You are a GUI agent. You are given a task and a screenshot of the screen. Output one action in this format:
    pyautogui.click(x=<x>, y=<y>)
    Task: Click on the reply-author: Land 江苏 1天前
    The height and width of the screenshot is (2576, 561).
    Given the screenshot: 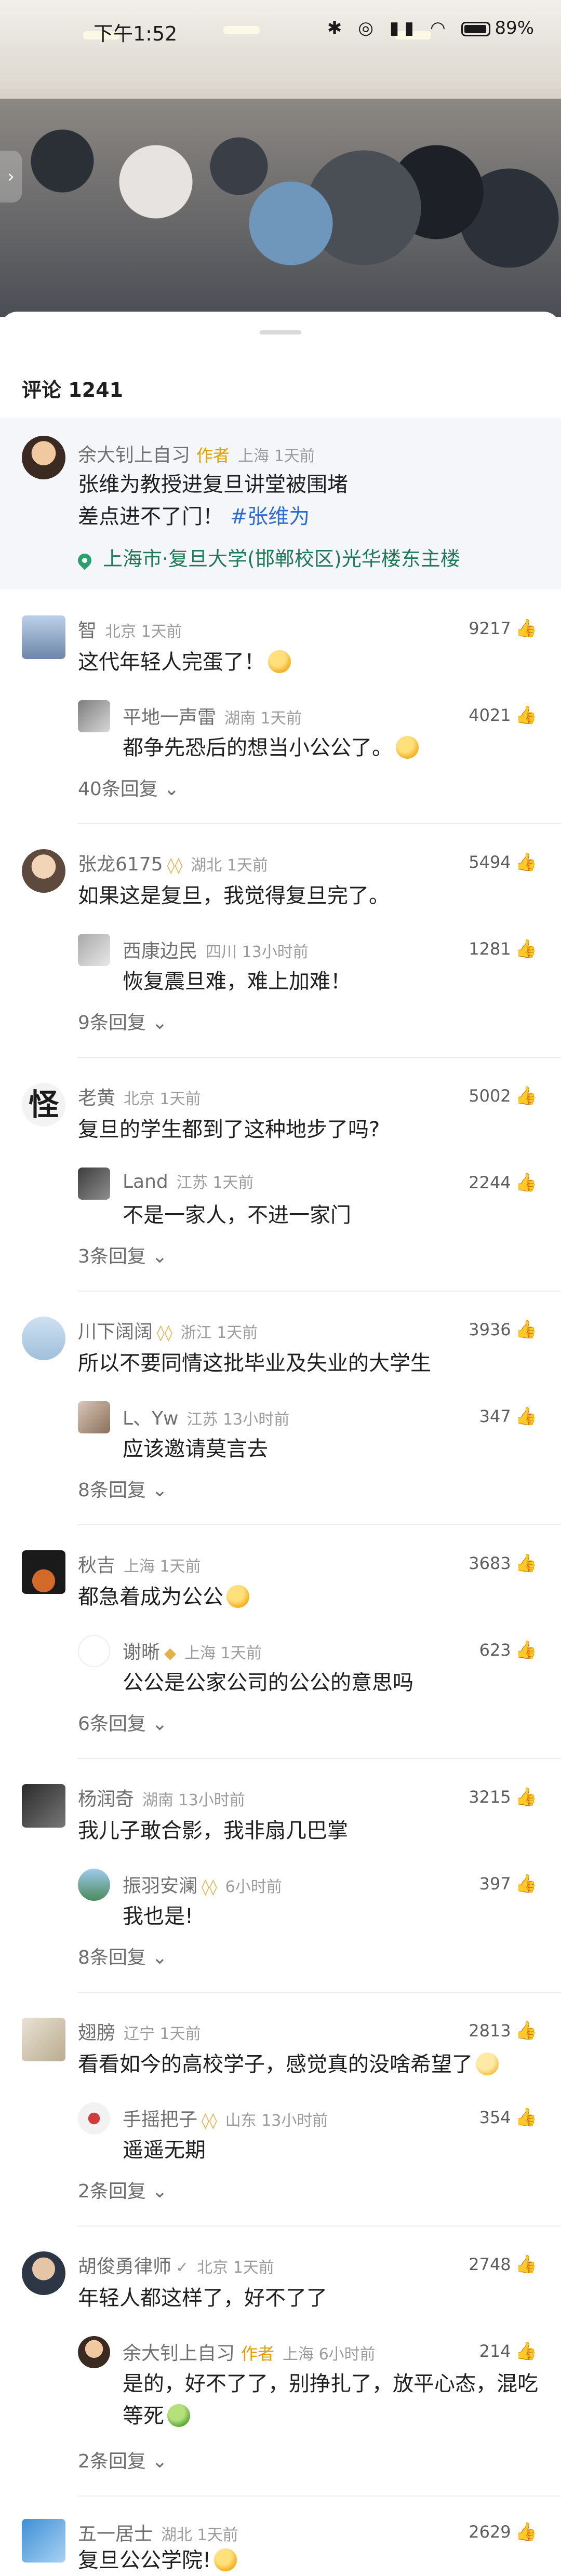 What is the action you would take?
    pyautogui.click(x=188, y=1181)
    